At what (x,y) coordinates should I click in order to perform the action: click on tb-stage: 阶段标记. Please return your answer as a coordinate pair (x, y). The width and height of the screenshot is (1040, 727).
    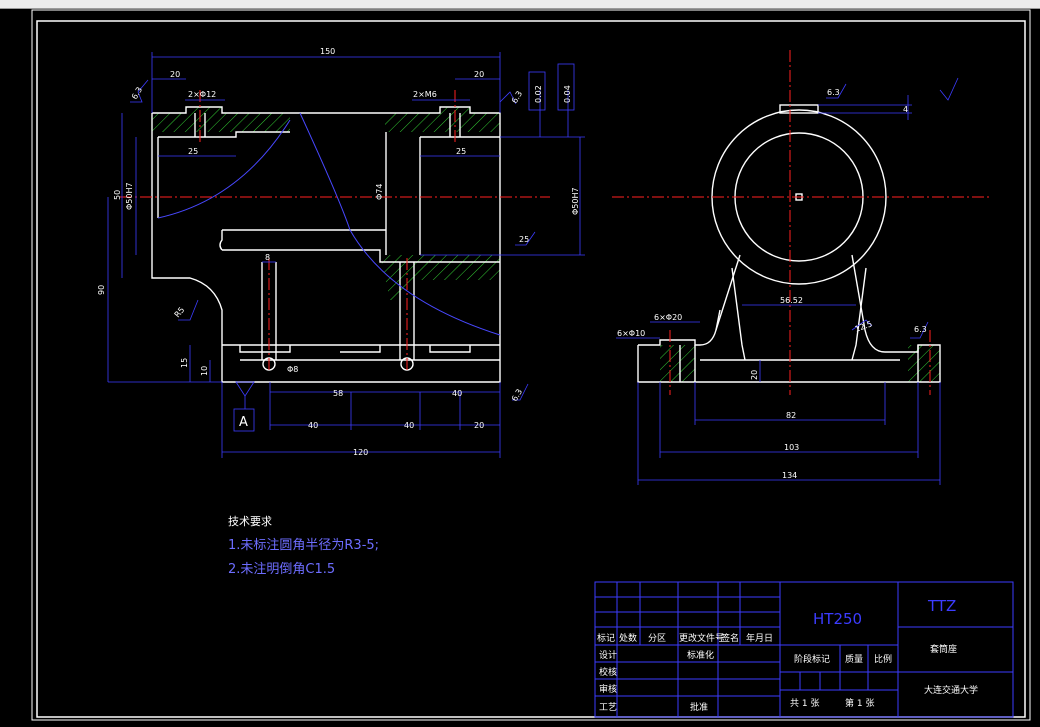
    Looking at the image, I should click on (812, 659).